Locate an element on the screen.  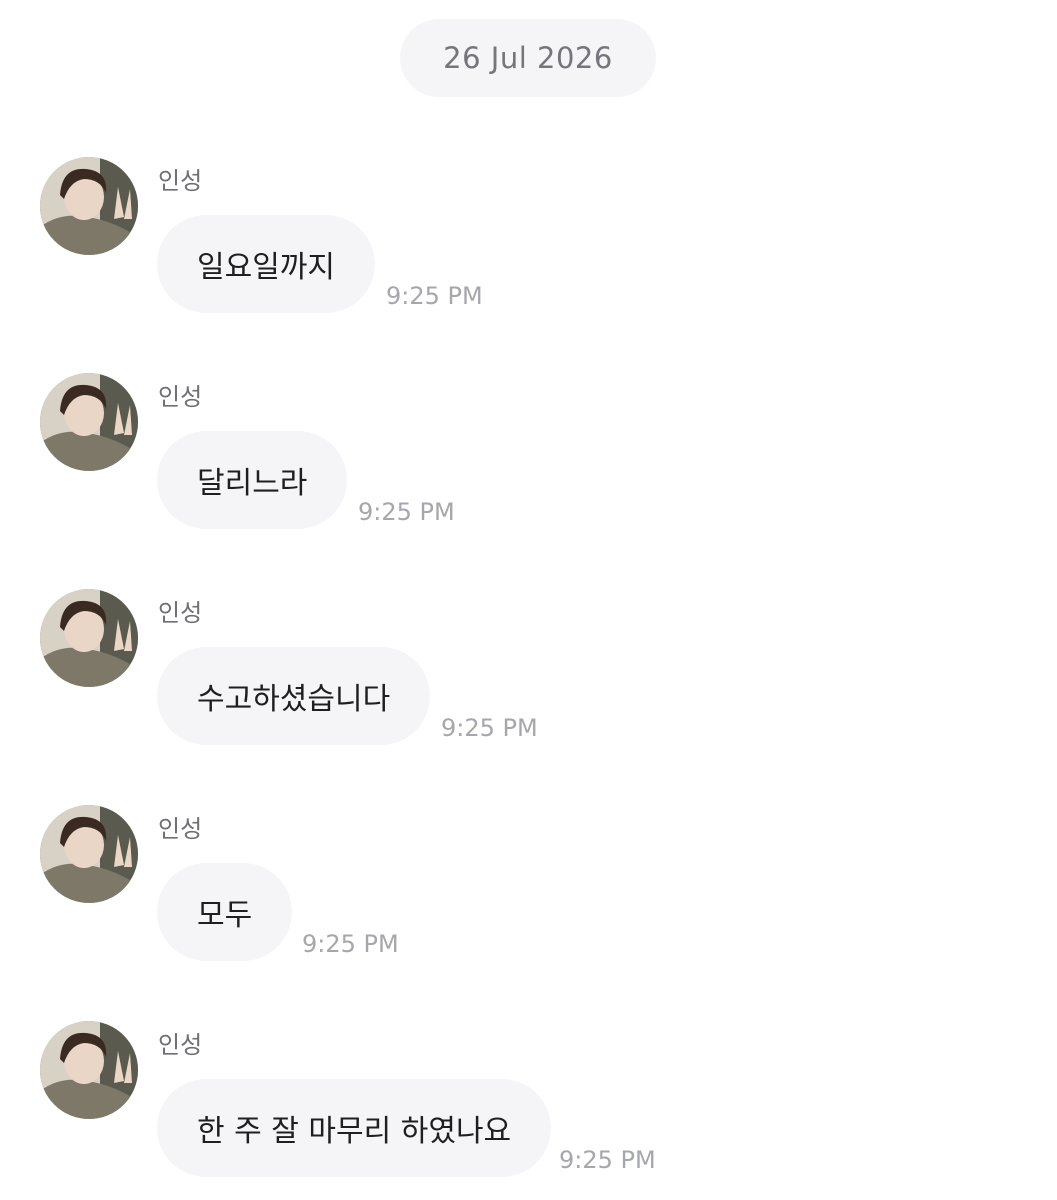
message-row: 인성 한 주 잘 마무리 하였나요 9:25 PM is located at coordinates (528, 1110).